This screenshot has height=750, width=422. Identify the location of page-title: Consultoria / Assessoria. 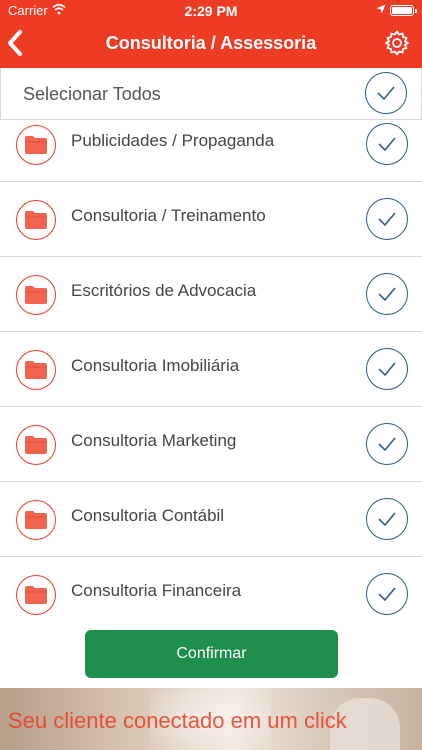
(211, 43).